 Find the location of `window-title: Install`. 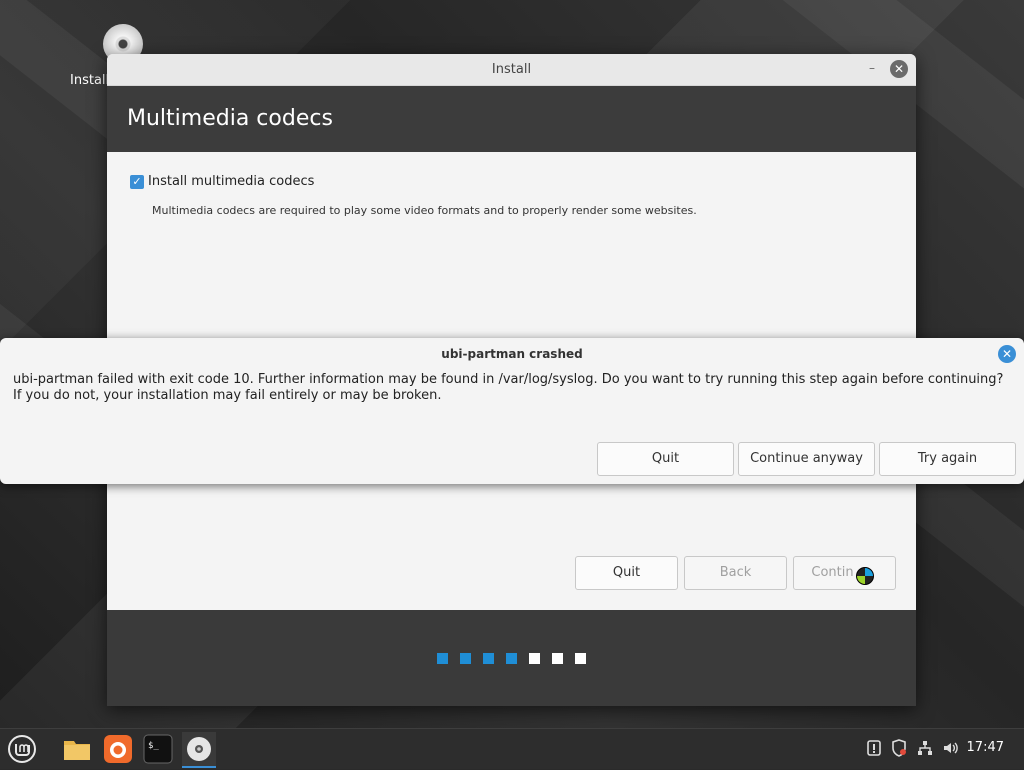

window-title: Install is located at coordinates (511, 69).